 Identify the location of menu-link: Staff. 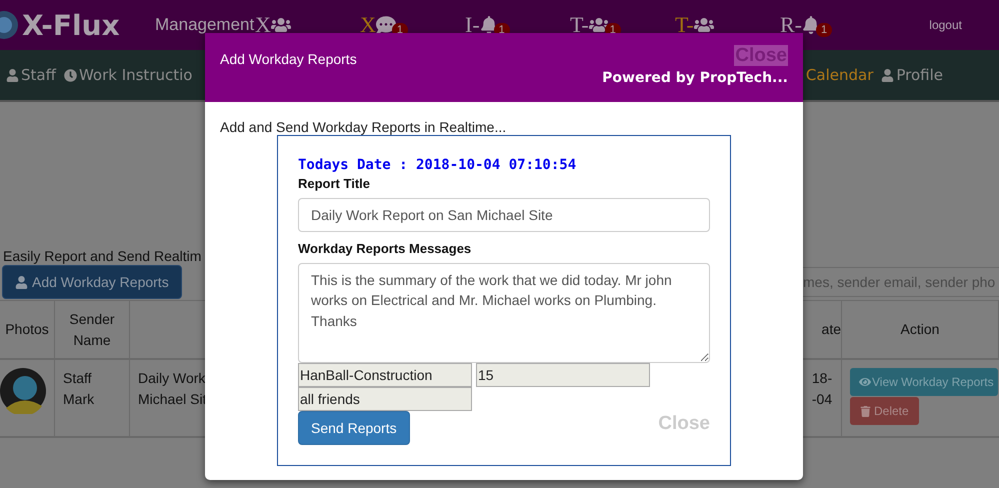
(31, 75).